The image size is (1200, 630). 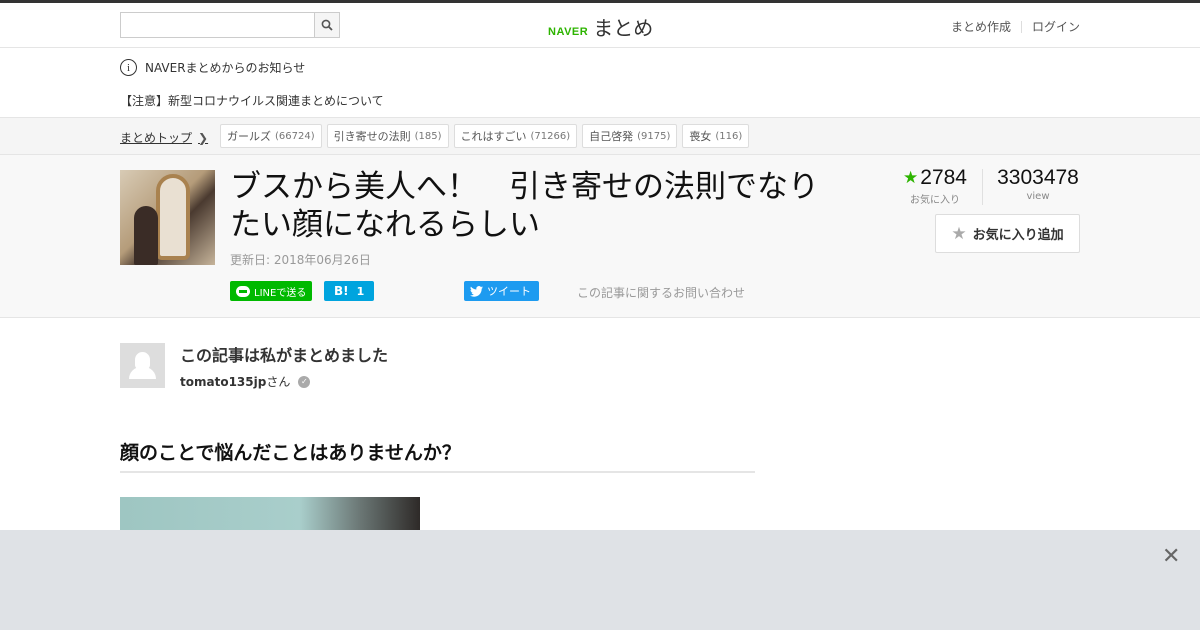 I want to click on avatar, so click(x=142, y=365).